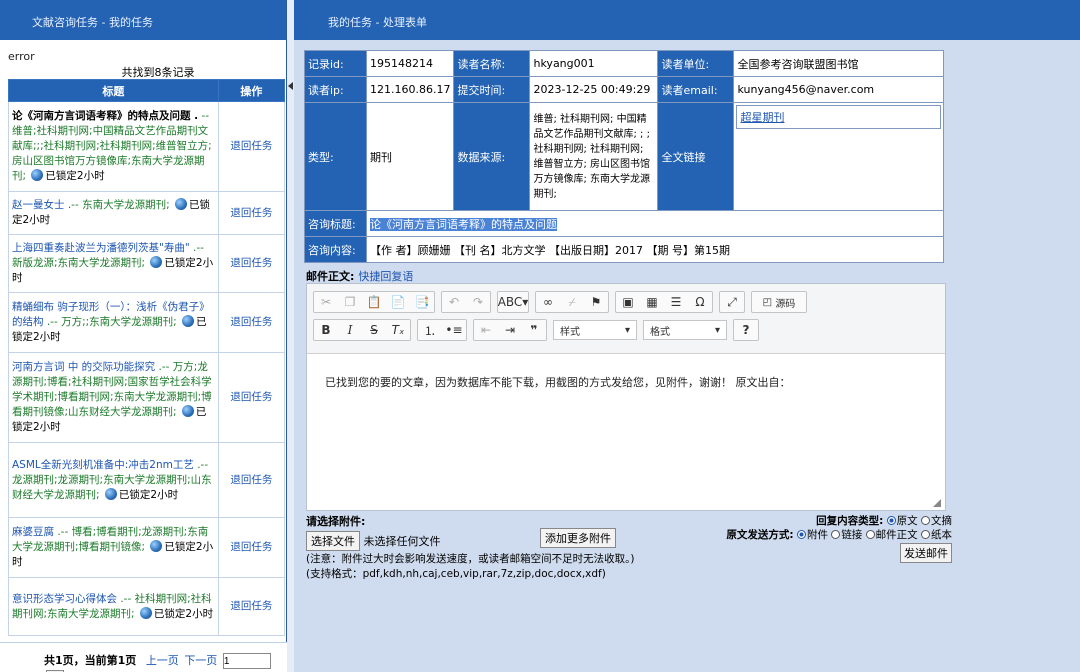 Image resolution: width=1080 pixels, height=672 pixels. What do you see at coordinates (335, 89) in the screenshot?
I see `reader-ip-label: 读者ip:` at bounding box center [335, 89].